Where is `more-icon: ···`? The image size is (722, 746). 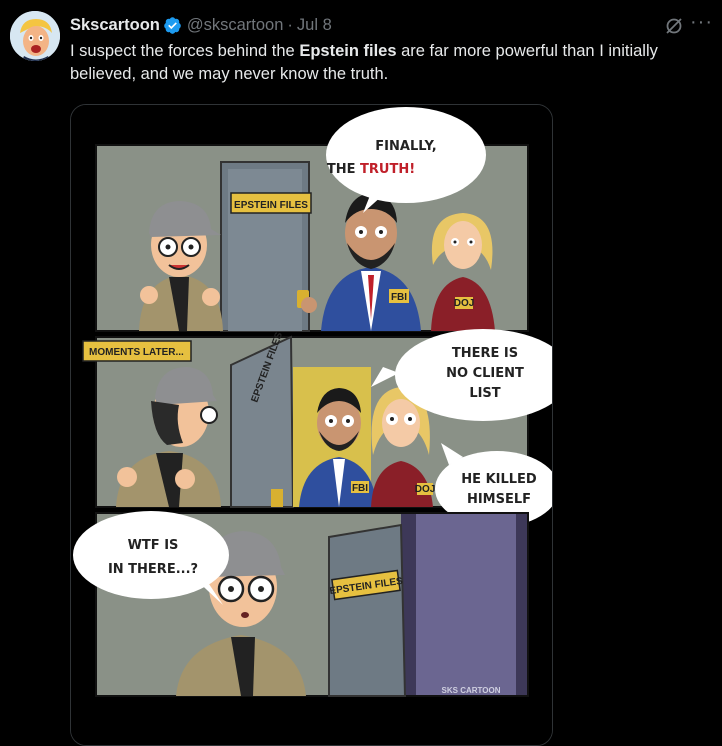
more-icon: ··· is located at coordinates (703, 23).